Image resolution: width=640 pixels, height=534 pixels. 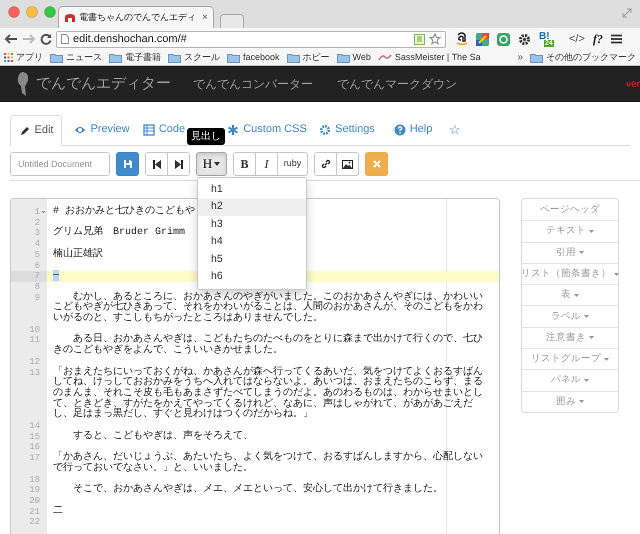 I want to click on line-number: 2, so click(x=37, y=223).